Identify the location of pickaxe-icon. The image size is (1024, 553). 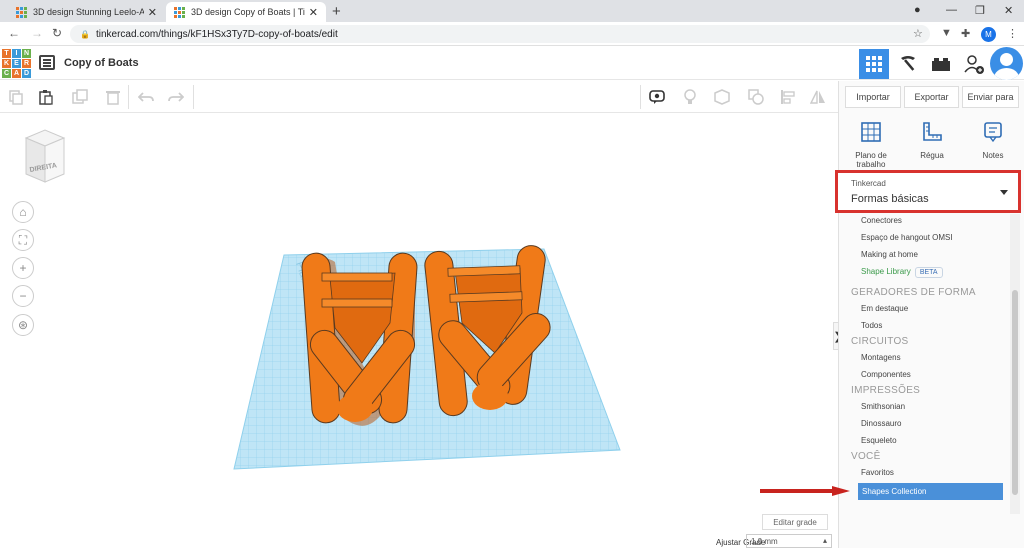
(908, 63).